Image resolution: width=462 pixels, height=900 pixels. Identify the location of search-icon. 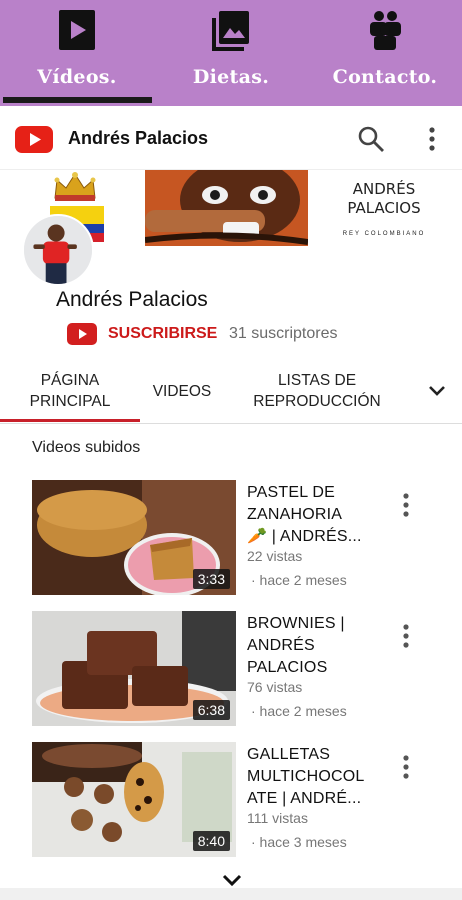
(371, 139).